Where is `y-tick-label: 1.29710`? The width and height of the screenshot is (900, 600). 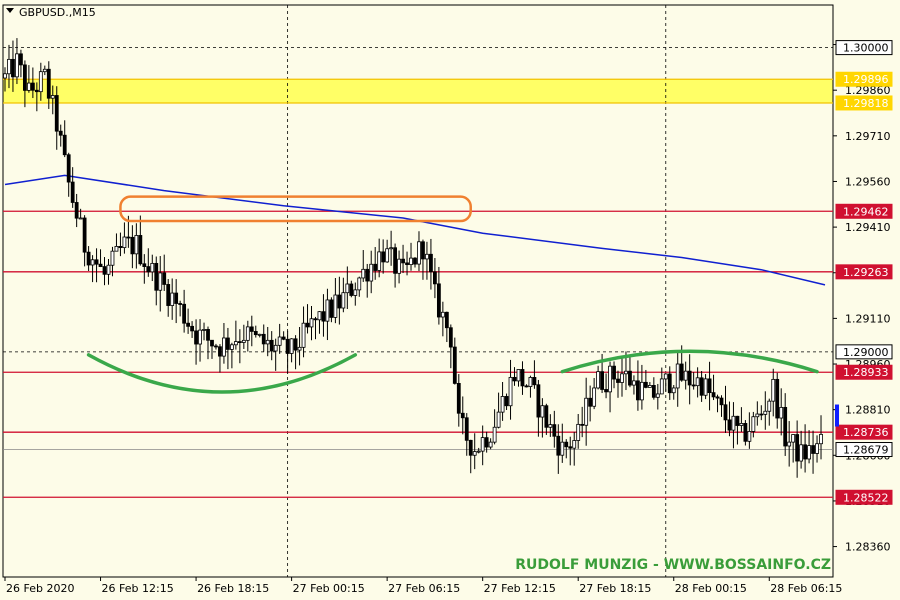 y-tick-label: 1.29710 is located at coordinates (868, 136).